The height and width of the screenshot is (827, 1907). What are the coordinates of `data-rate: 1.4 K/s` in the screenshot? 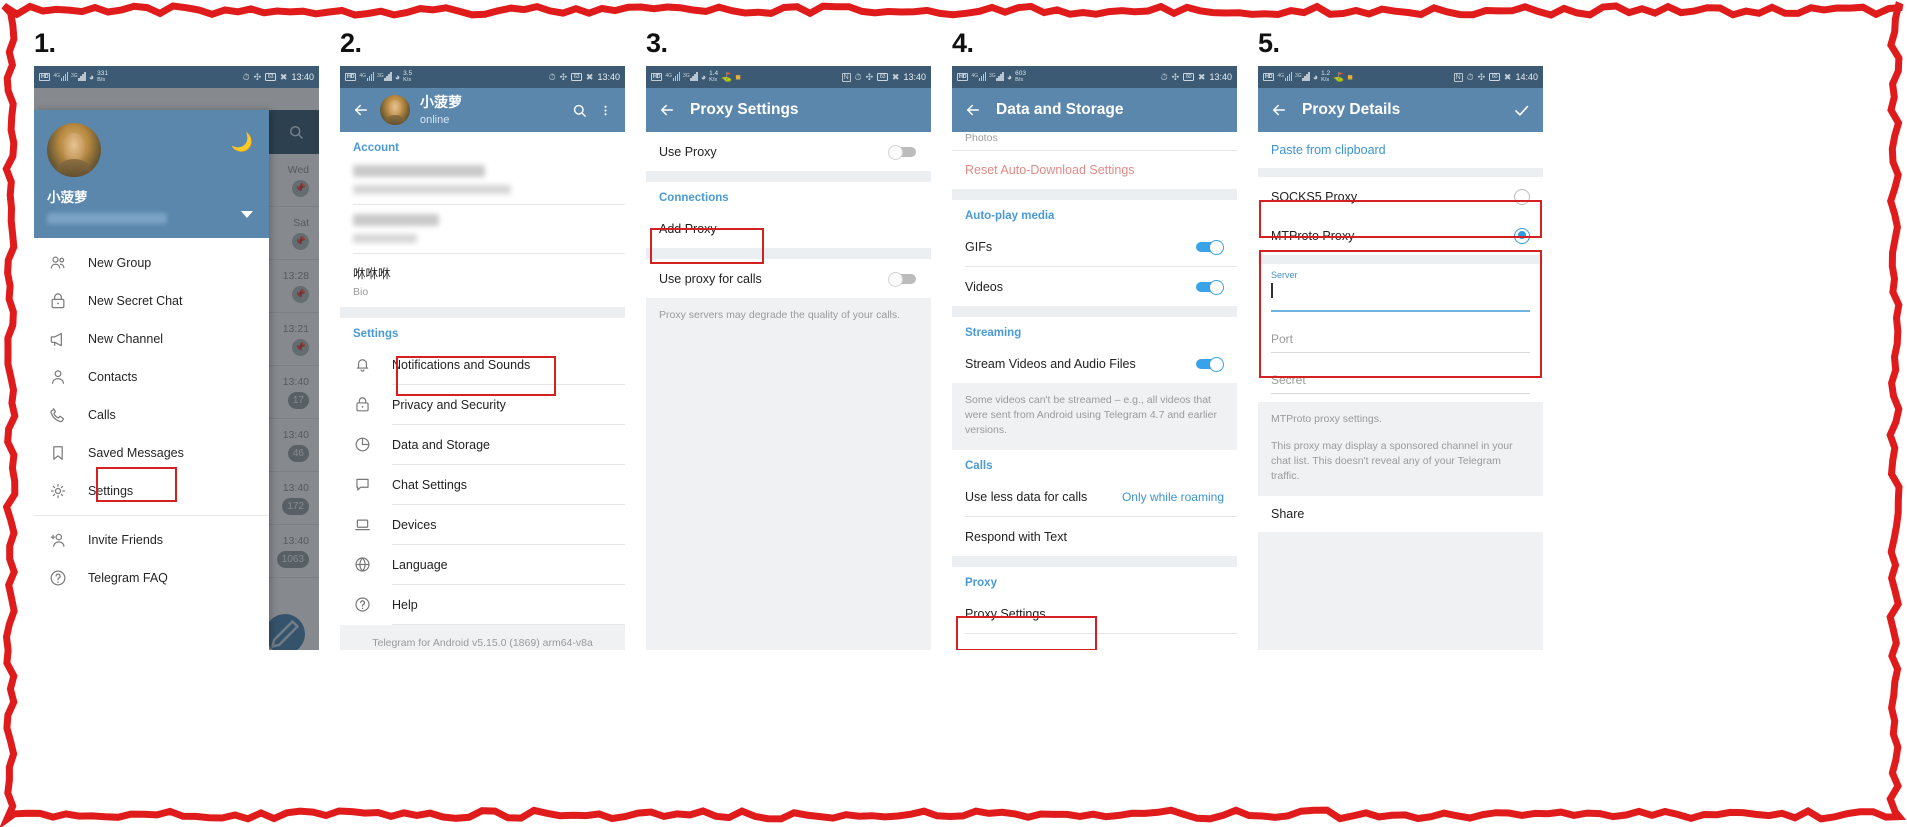 It's located at (714, 76).